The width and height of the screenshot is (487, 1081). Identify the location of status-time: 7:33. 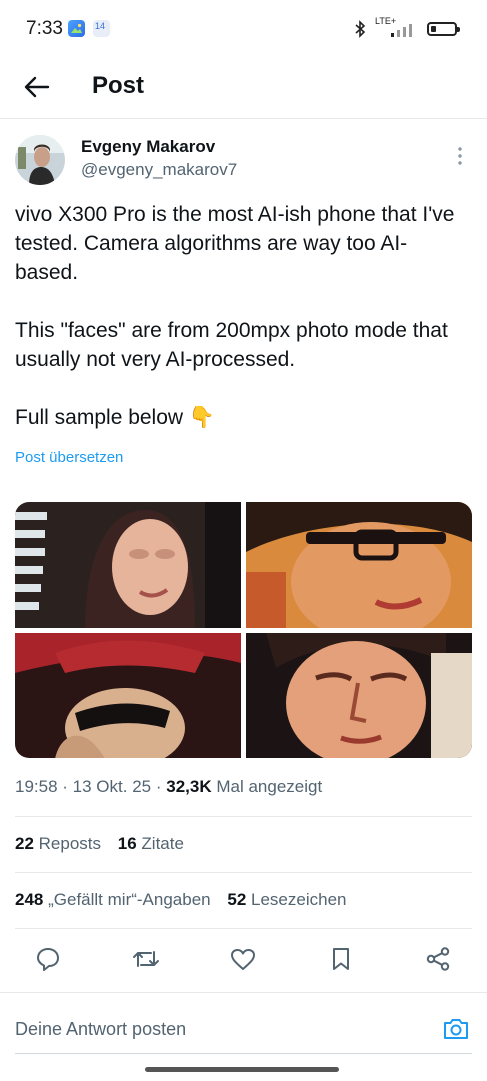
(44, 28).